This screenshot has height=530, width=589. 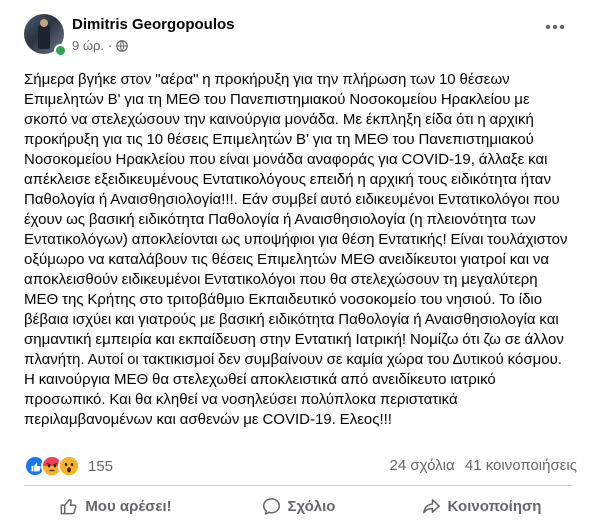 I want to click on more-icon, so click(x=555, y=27).